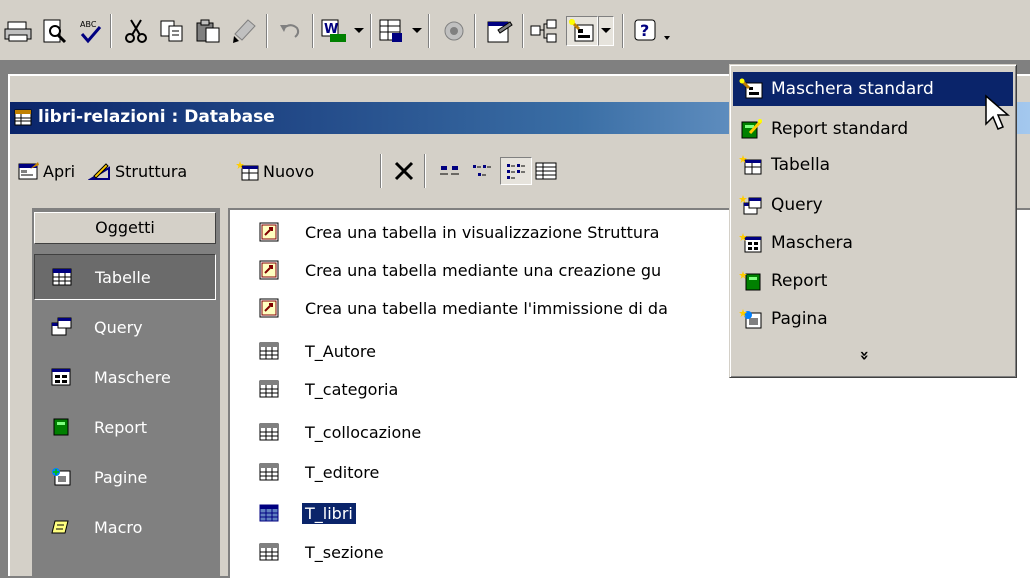 The width and height of the screenshot is (1030, 578). Describe the element at coordinates (392, 31) in the screenshot. I see `analyze-icon` at that location.